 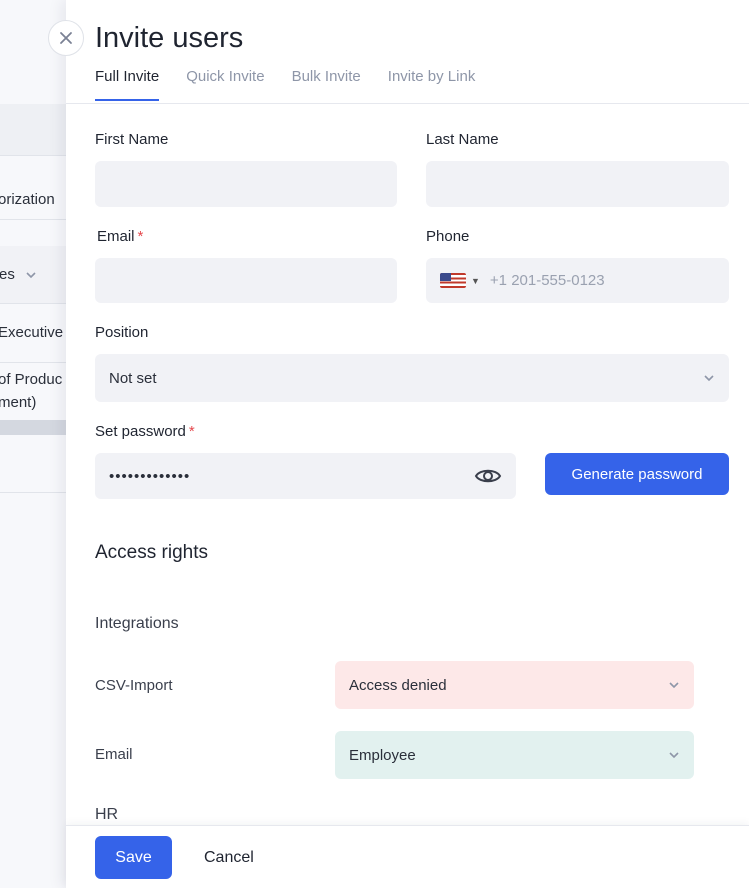 I want to click on set-password-label-text: Set password, so click(x=140, y=431).